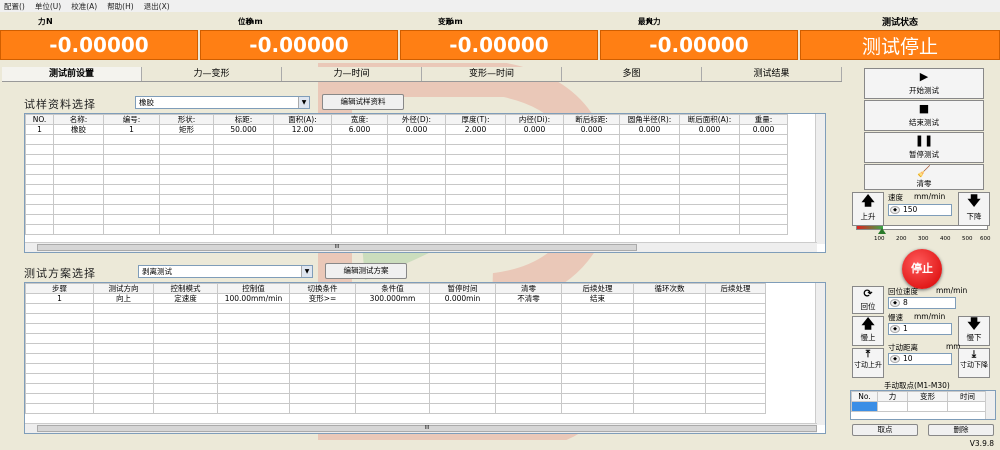 This screenshot has height=450, width=1000. What do you see at coordinates (253, 298) in the screenshot?
I see `table-cell: 100.00mm/min` at bounding box center [253, 298].